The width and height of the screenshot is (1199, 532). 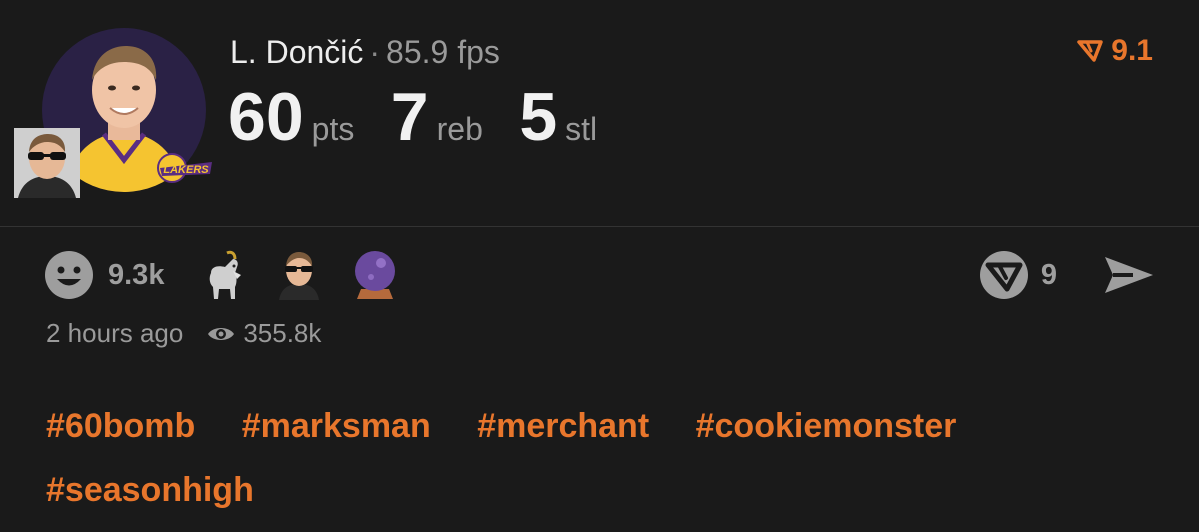 I want to click on comment-count: 9, so click(x=1049, y=275).